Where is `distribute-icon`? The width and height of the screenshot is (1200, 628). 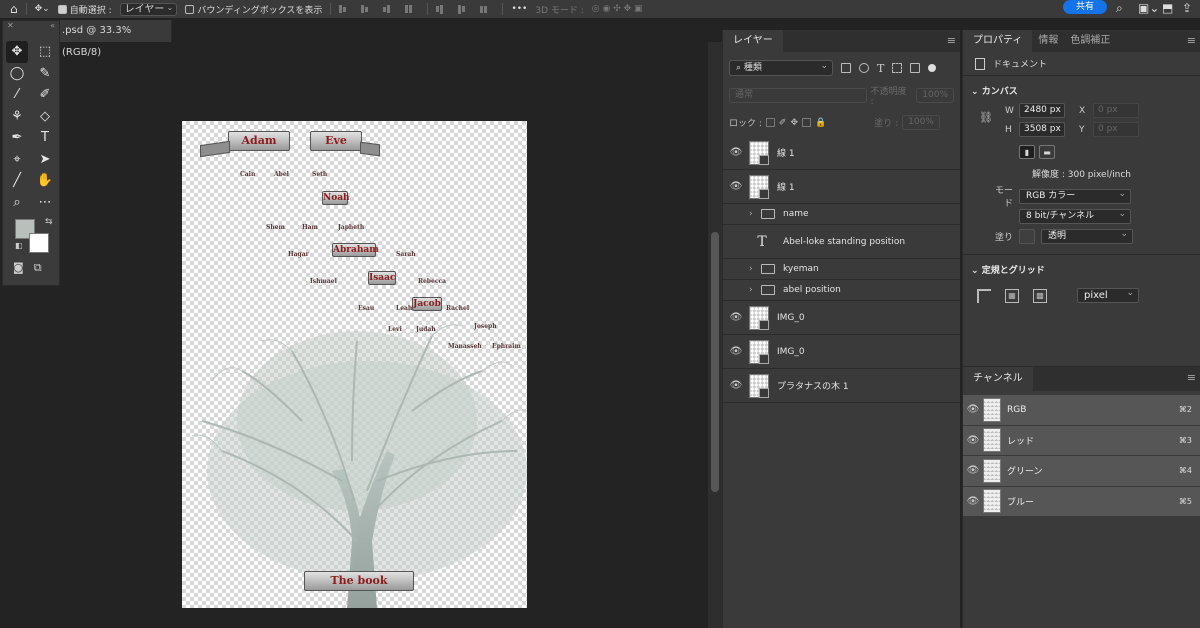
distribute-icon is located at coordinates (487, 9).